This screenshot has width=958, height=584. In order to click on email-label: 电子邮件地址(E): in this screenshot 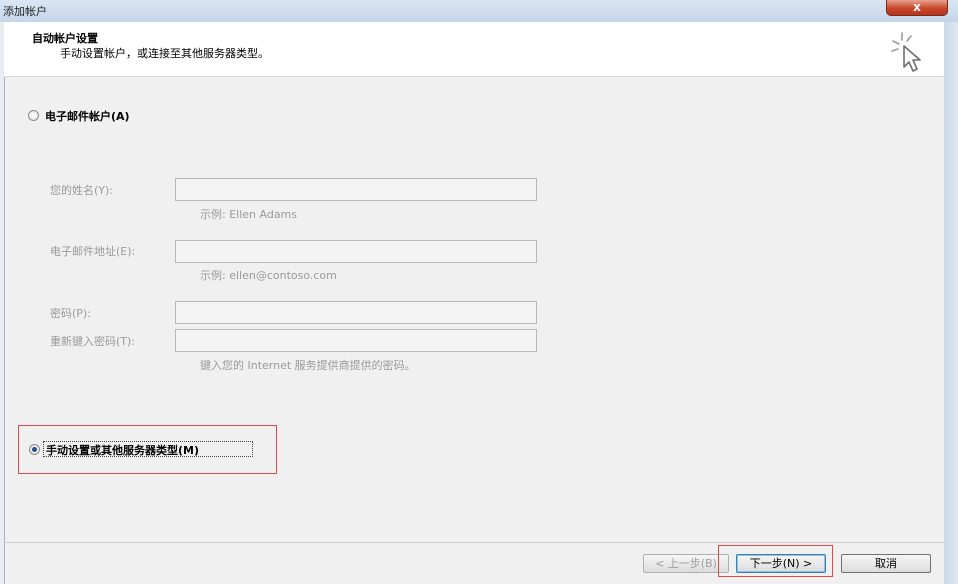, I will do `click(93, 251)`.